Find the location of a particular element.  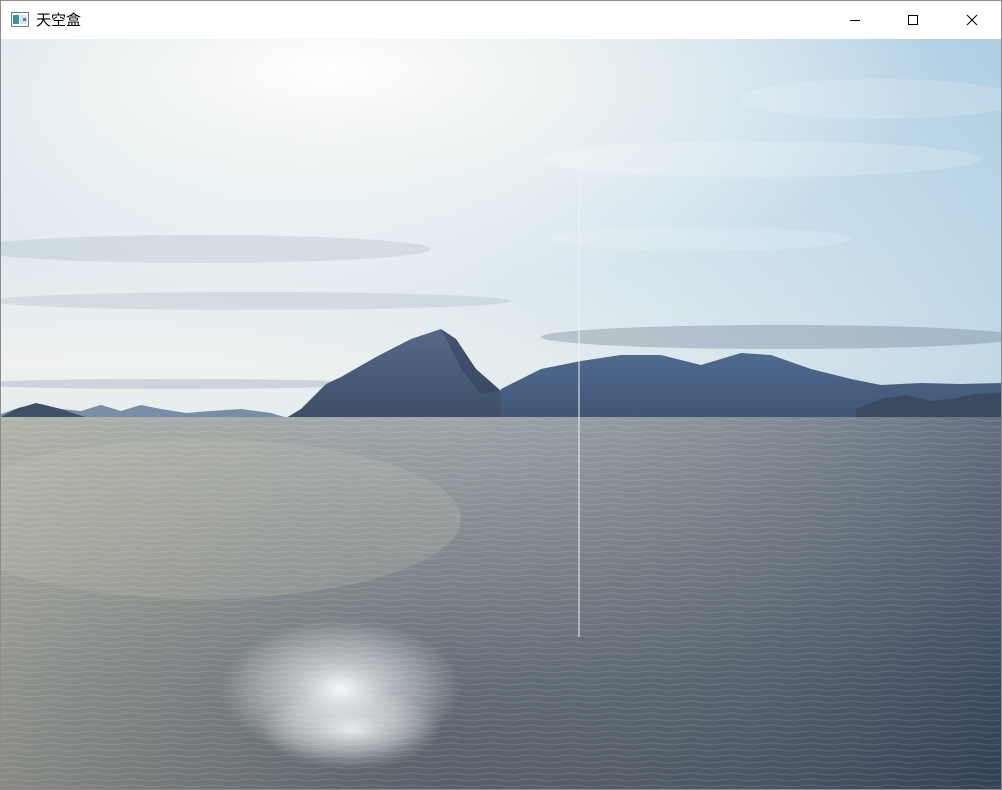

window-title: 天空盒 is located at coordinates (59, 20).